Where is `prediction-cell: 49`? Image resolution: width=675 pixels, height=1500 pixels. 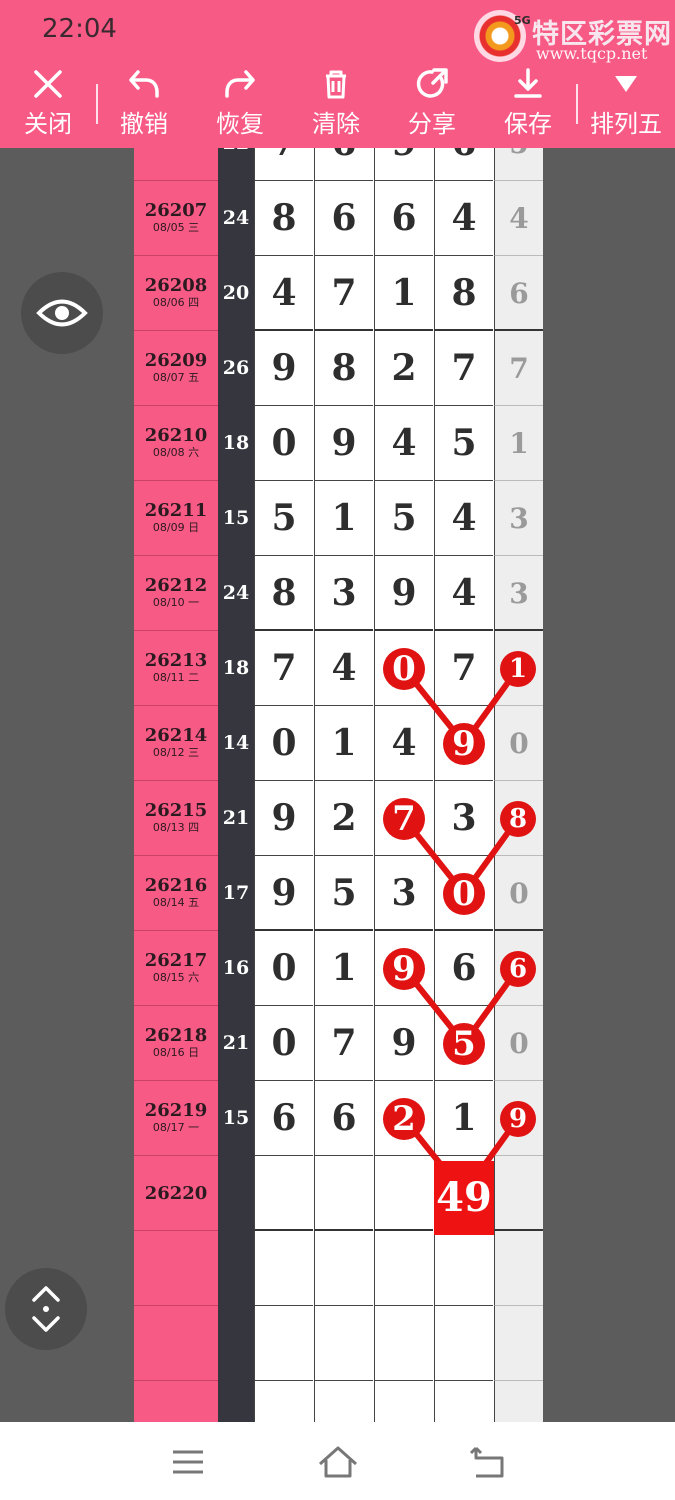 prediction-cell: 49 is located at coordinates (464, 1198).